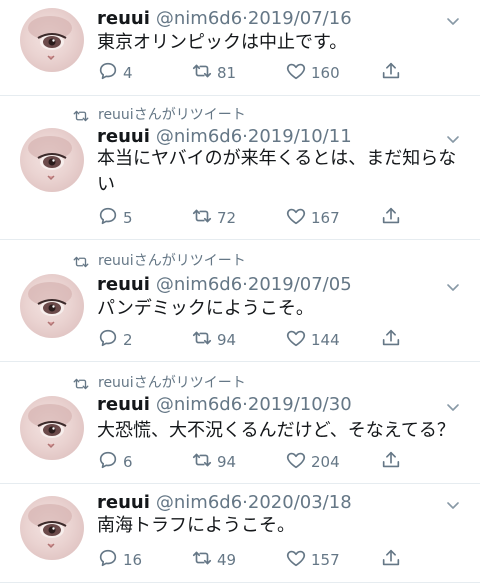 The image size is (480, 583). Describe the element at coordinates (312, 560) in the screenshot. I see `like-button: 157` at that location.